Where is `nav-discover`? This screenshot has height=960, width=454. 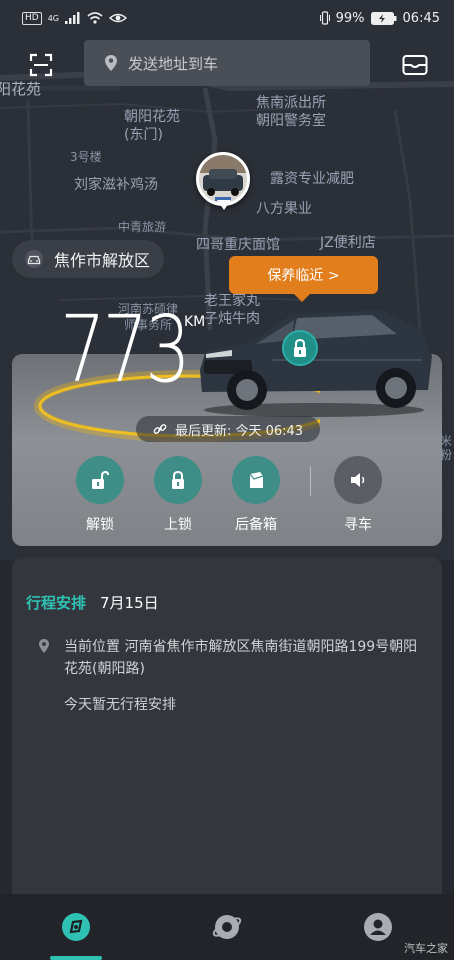
nav-discover is located at coordinates (227, 927).